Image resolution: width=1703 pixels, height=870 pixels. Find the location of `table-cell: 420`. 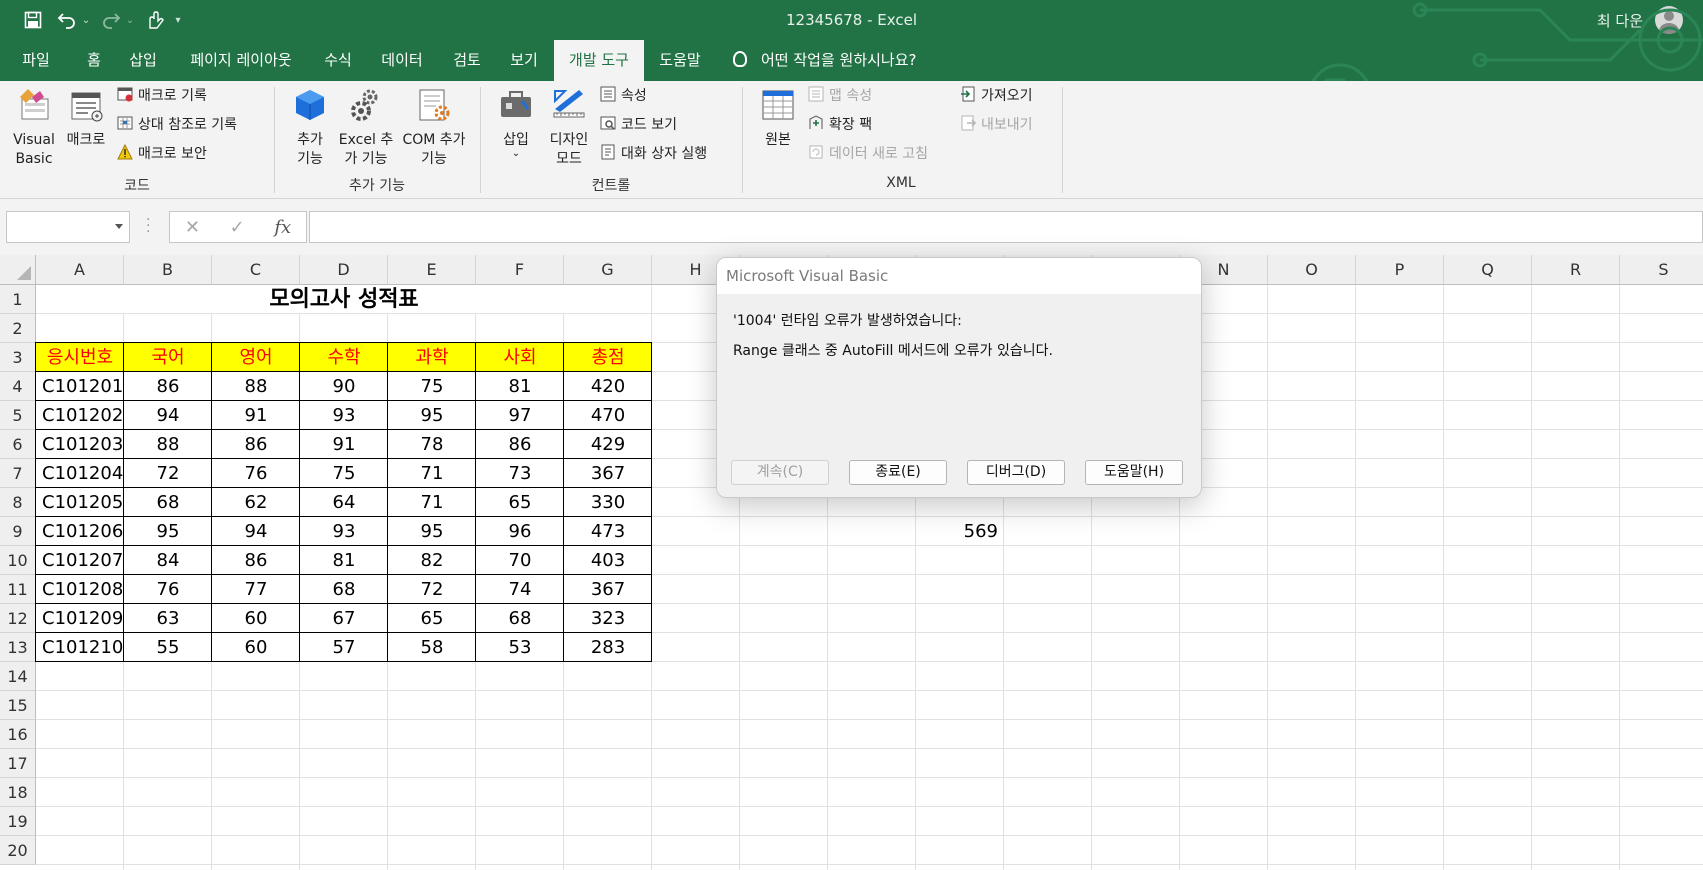

table-cell: 420 is located at coordinates (608, 386).